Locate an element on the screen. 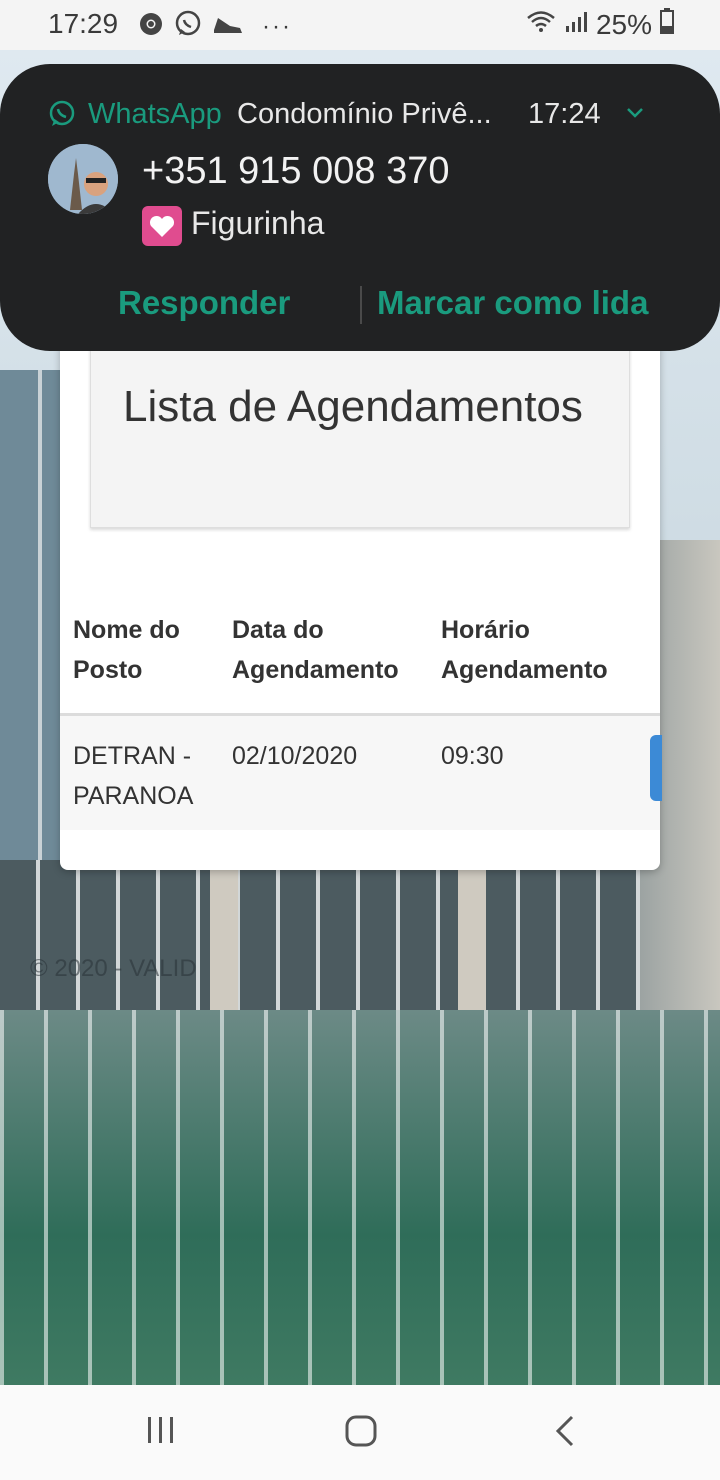 Image resolution: width=720 pixels, height=1480 pixels. copyright-text: © 2020 - VALID is located at coordinates (113, 968).